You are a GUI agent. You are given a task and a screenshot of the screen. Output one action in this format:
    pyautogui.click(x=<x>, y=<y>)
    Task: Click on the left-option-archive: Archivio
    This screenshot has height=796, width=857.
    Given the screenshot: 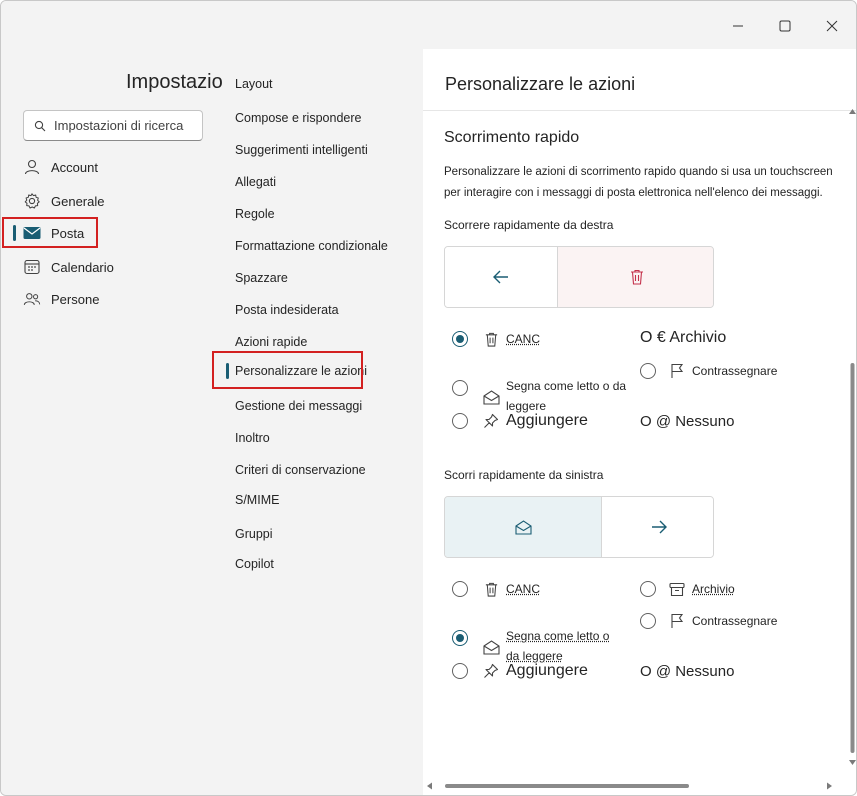 What is the action you would take?
    pyautogui.click(x=687, y=589)
    